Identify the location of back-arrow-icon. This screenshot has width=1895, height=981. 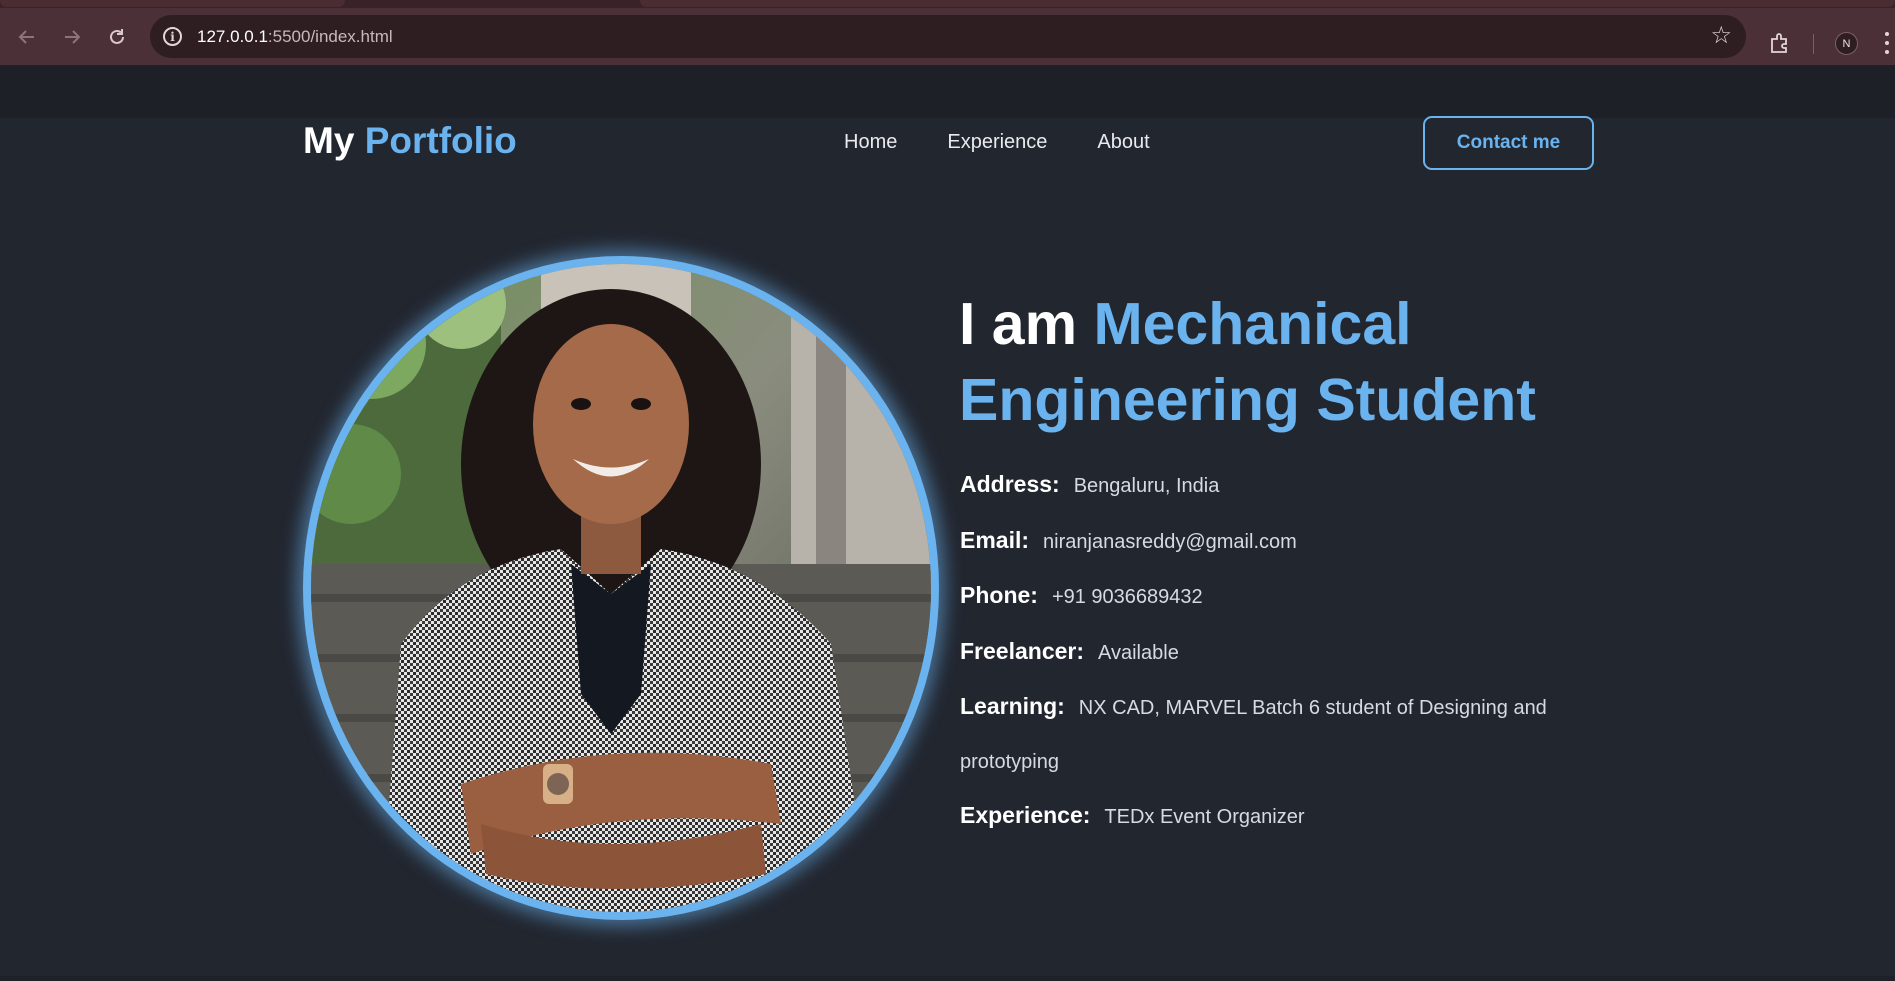
(27, 37).